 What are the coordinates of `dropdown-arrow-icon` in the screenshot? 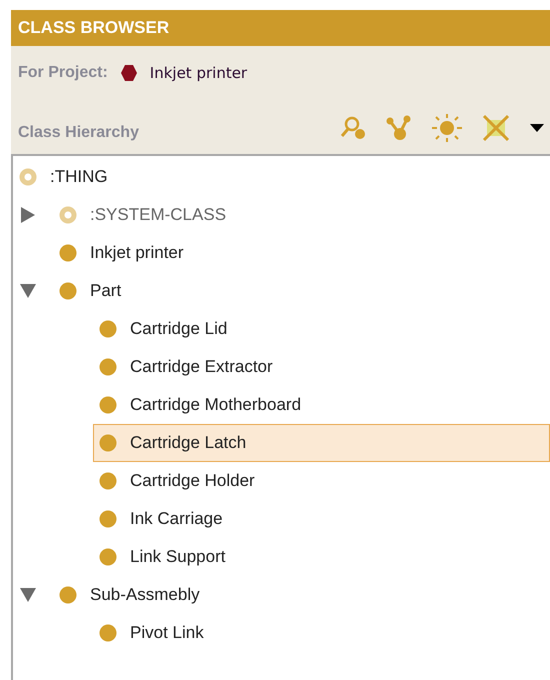 It's located at (537, 128).